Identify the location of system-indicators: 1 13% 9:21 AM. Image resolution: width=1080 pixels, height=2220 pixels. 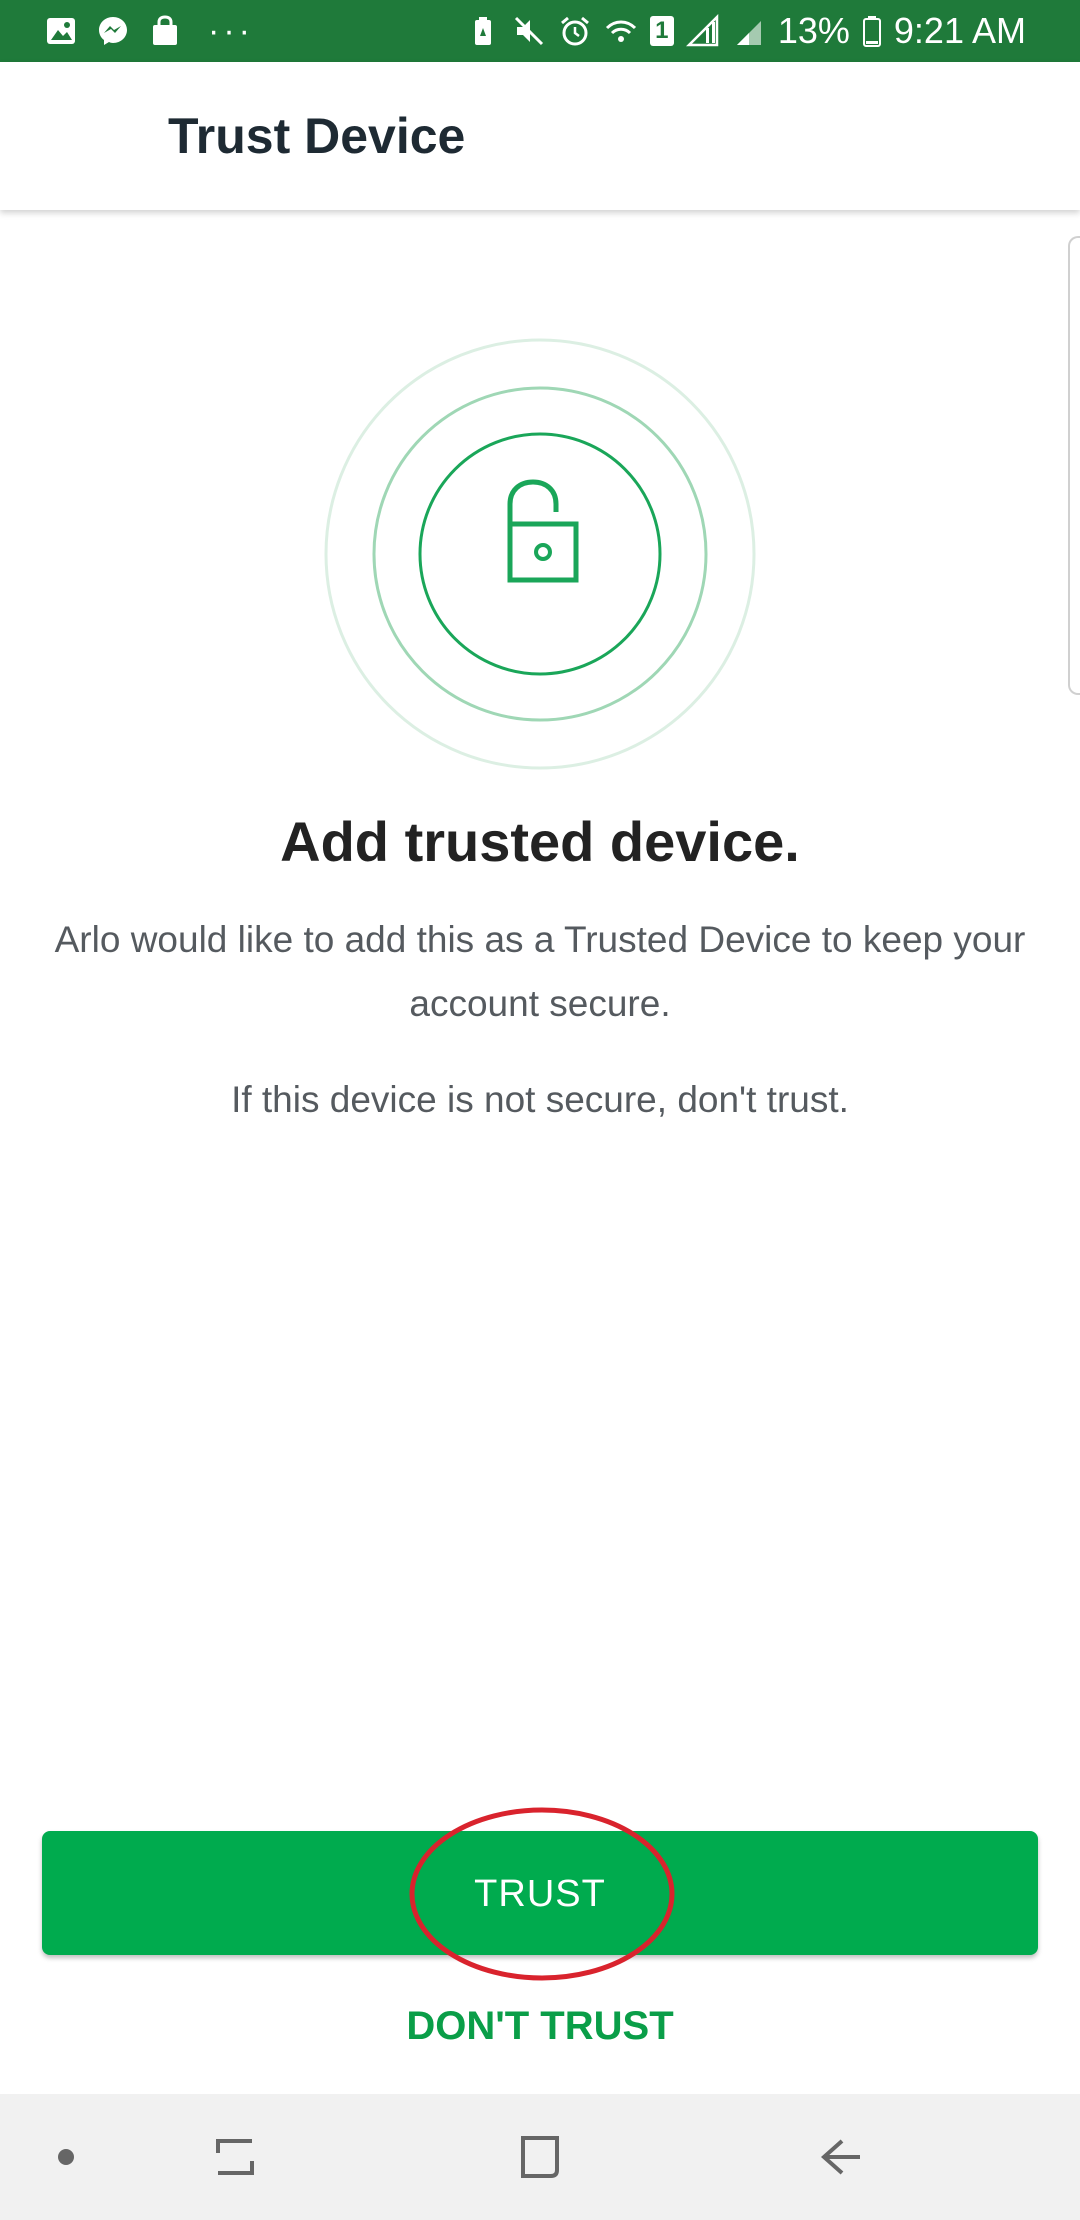
(746, 31).